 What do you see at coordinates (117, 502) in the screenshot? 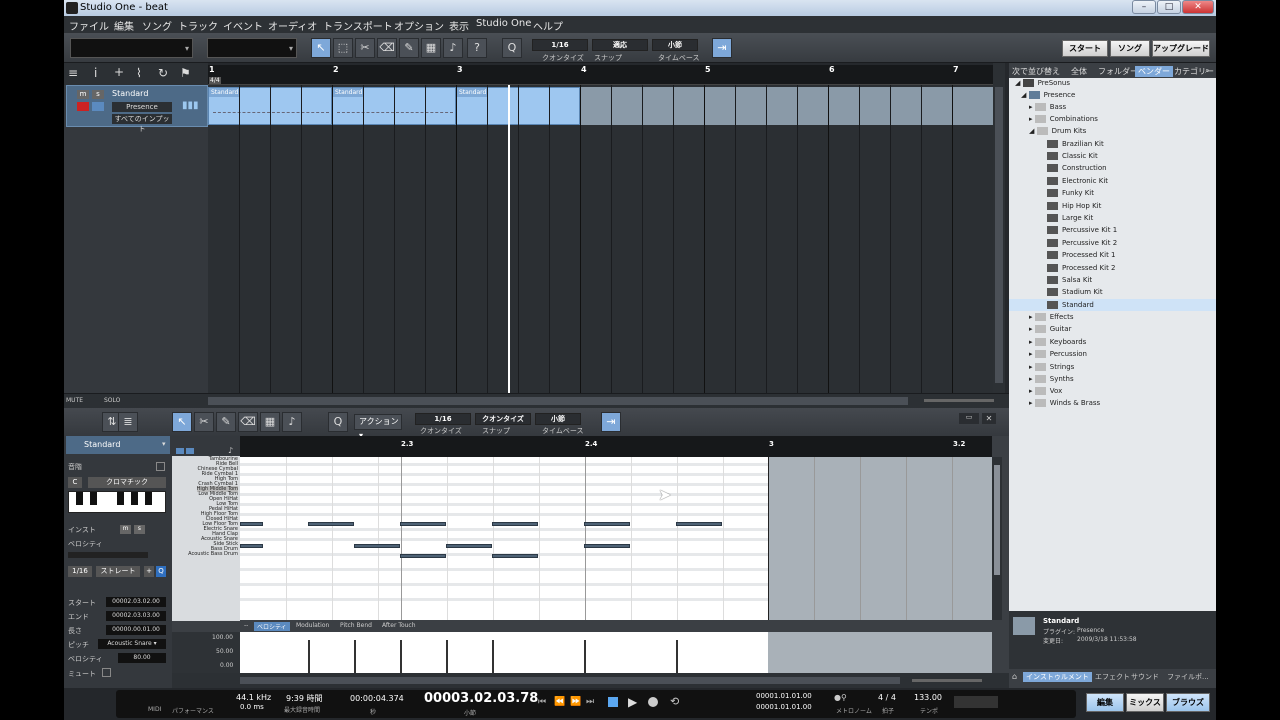
I see `scale-keyboard` at bounding box center [117, 502].